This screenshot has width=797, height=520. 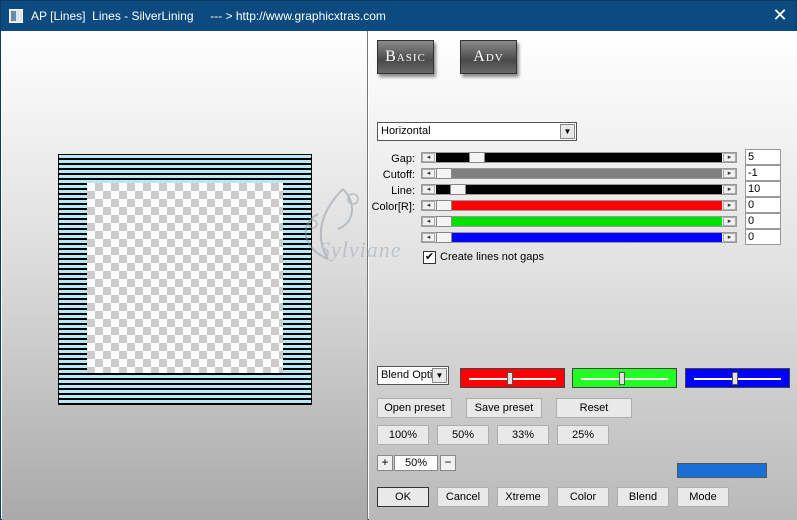 I want to click on direction-dropdown: Horizontal ▼, so click(x=477, y=131).